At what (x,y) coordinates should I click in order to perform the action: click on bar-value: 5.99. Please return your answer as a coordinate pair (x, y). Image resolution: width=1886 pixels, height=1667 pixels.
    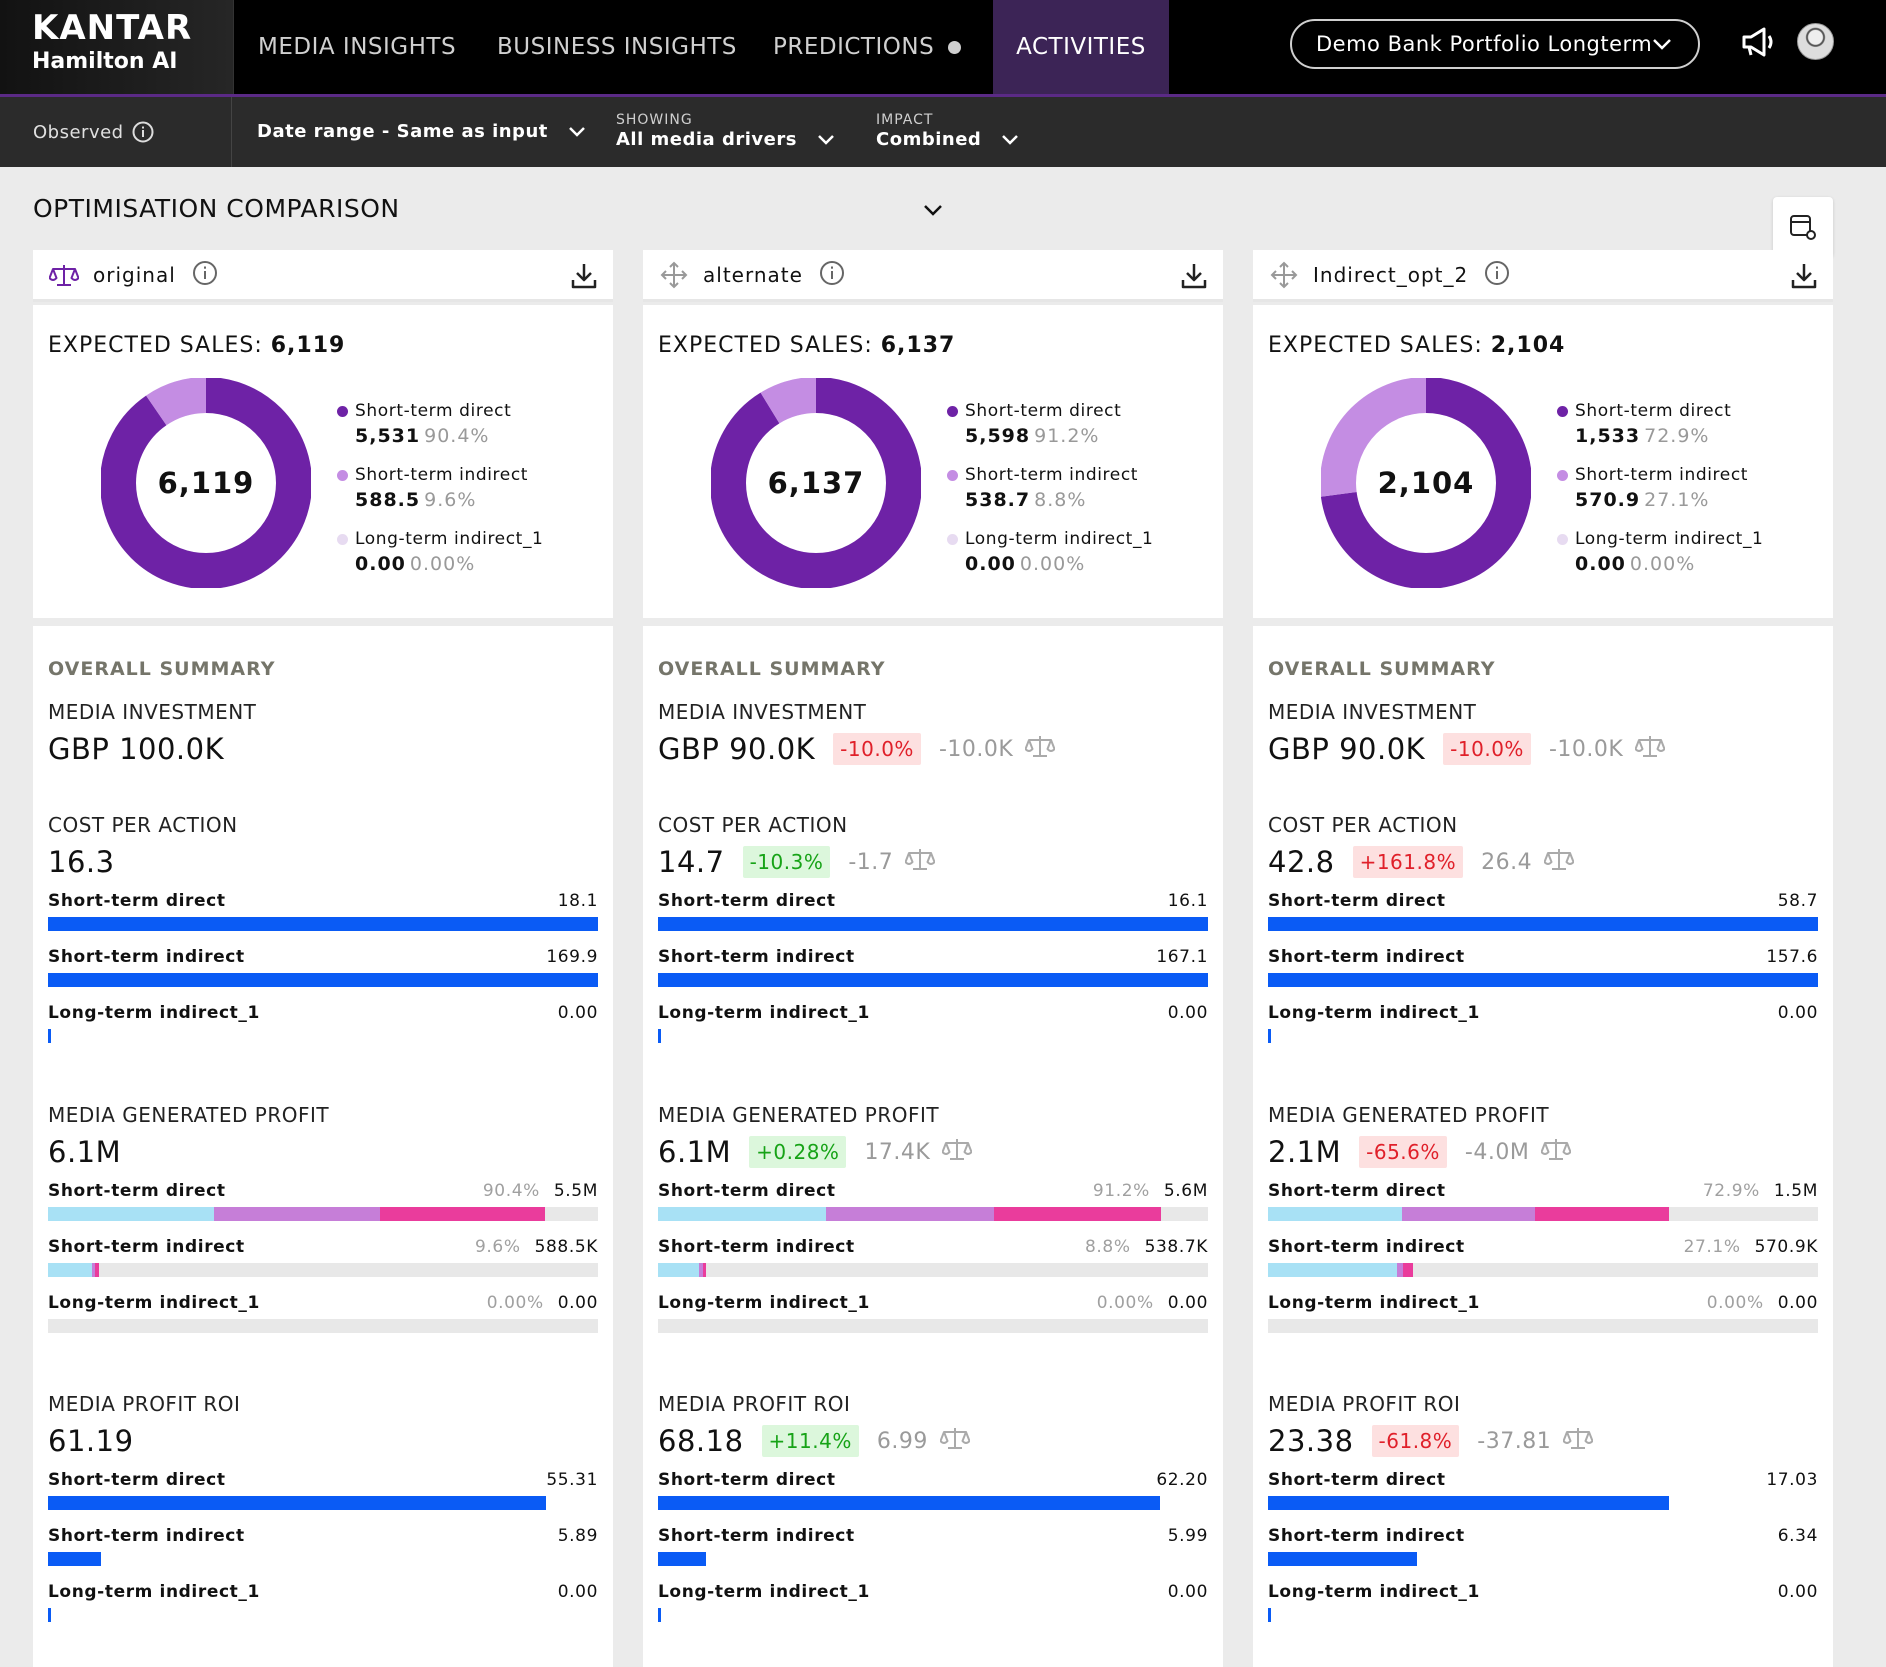
    Looking at the image, I should click on (1187, 1536).